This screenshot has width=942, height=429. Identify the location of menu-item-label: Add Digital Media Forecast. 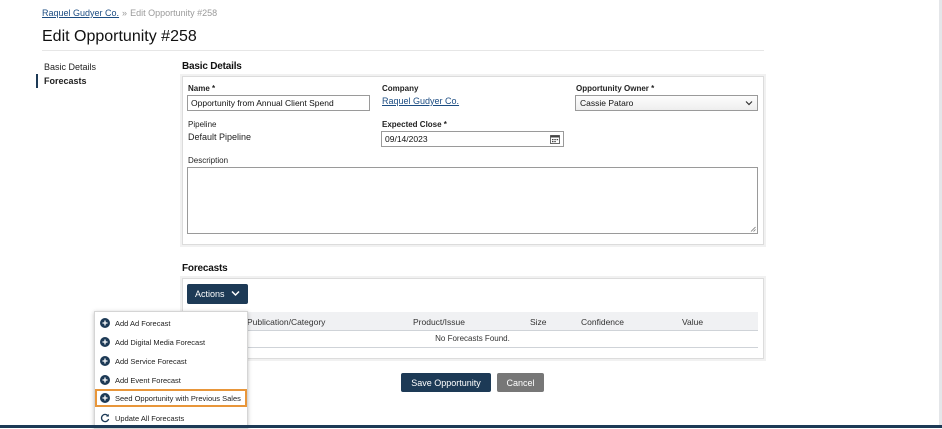
(160, 342).